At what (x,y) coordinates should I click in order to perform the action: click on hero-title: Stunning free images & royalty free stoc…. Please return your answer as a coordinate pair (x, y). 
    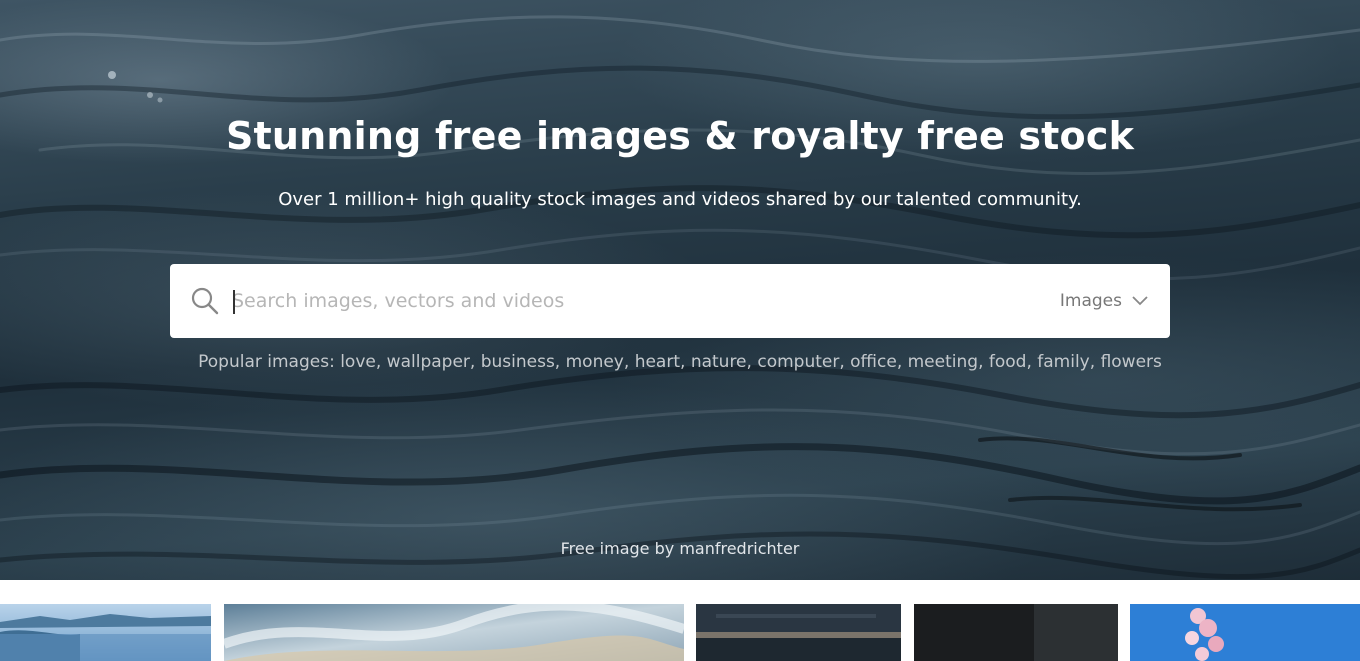
    Looking at the image, I should click on (680, 136).